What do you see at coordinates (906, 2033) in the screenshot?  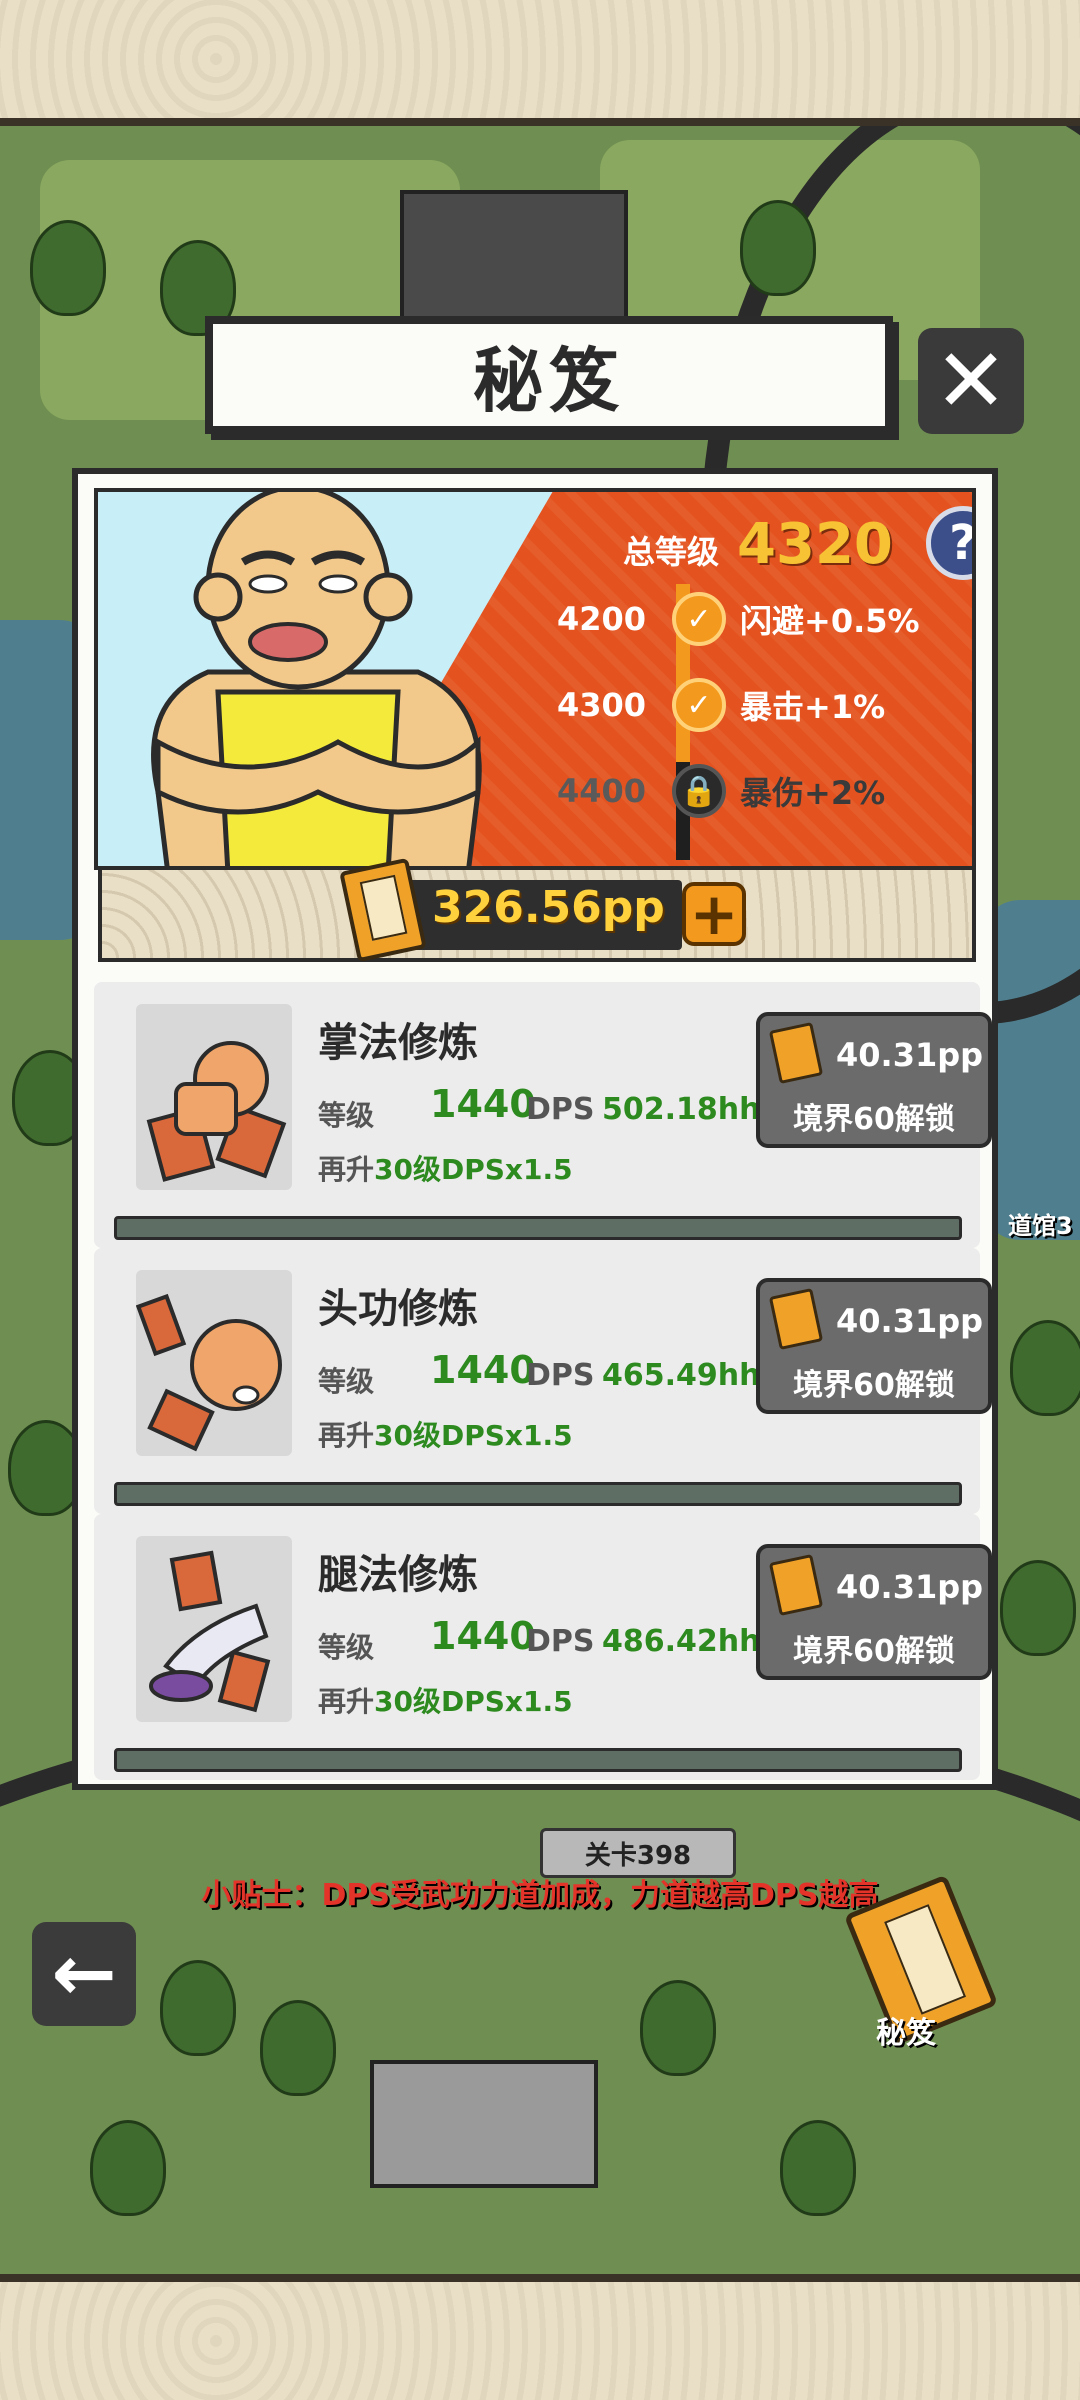 I see `secret-manual-label: 秘笈` at bounding box center [906, 2033].